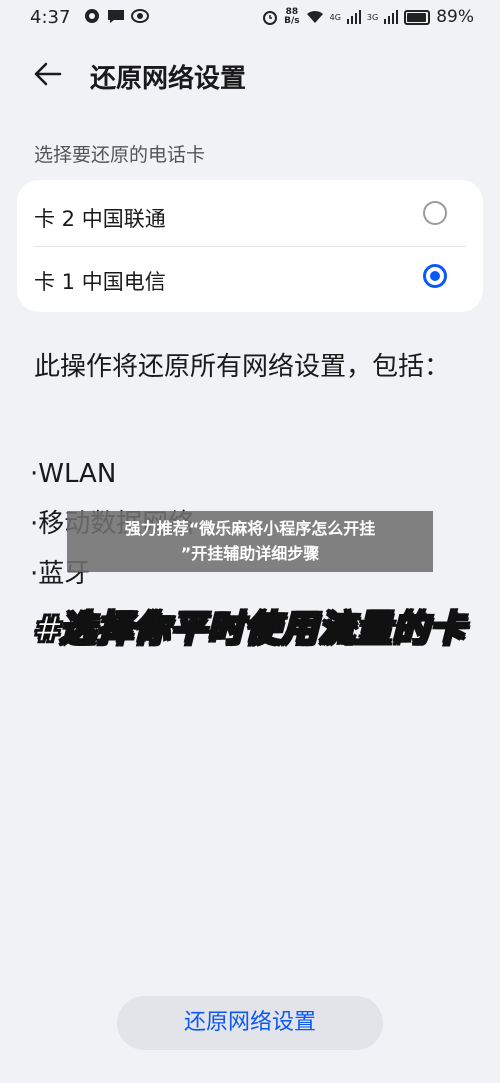 The width and height of the screenshot is (500, 1083). I want to click on speed-unit: B/s, so click(292, 21).